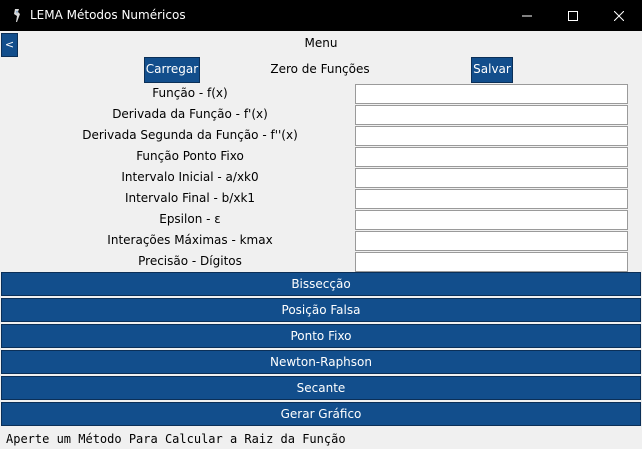  Describe the element at coordinates (492, 70) in the screenshot. I see `save-button: Salvar` at that location.